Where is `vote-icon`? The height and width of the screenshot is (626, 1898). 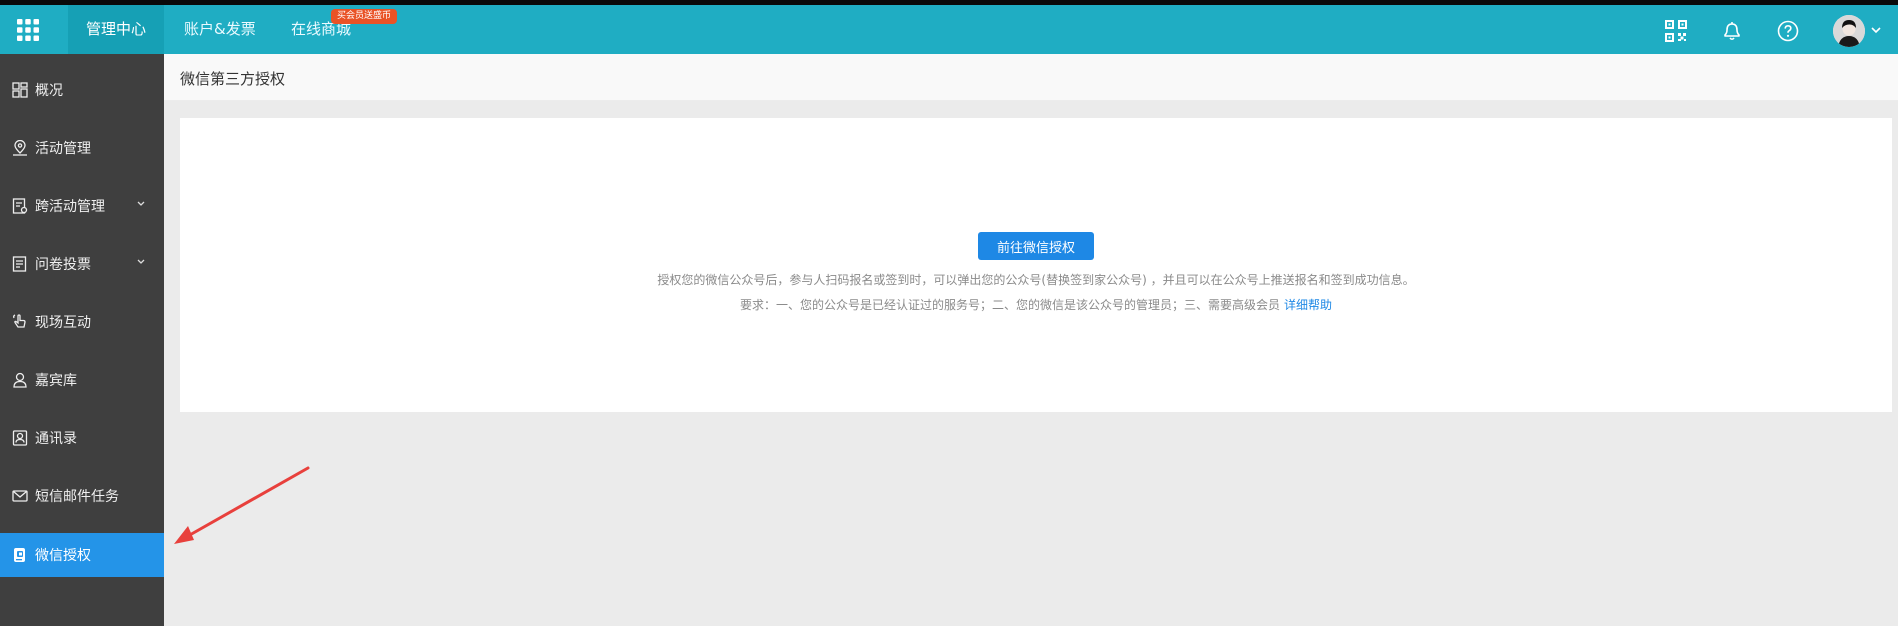 vote-icon is located at coordinates (19, 264).